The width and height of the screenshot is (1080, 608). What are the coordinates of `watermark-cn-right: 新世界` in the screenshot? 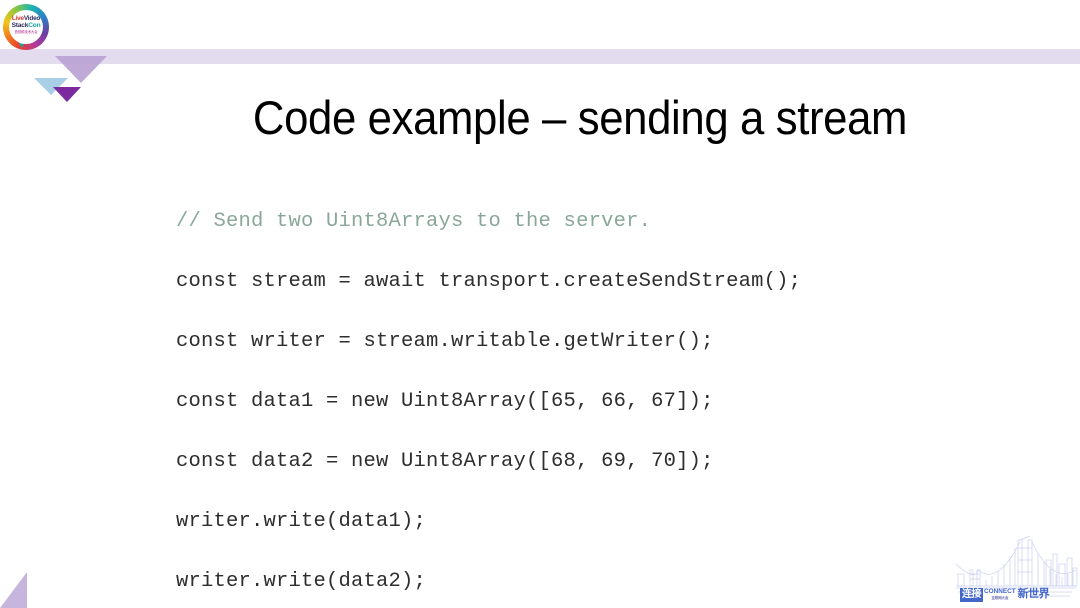 It's located at (1033, 594).